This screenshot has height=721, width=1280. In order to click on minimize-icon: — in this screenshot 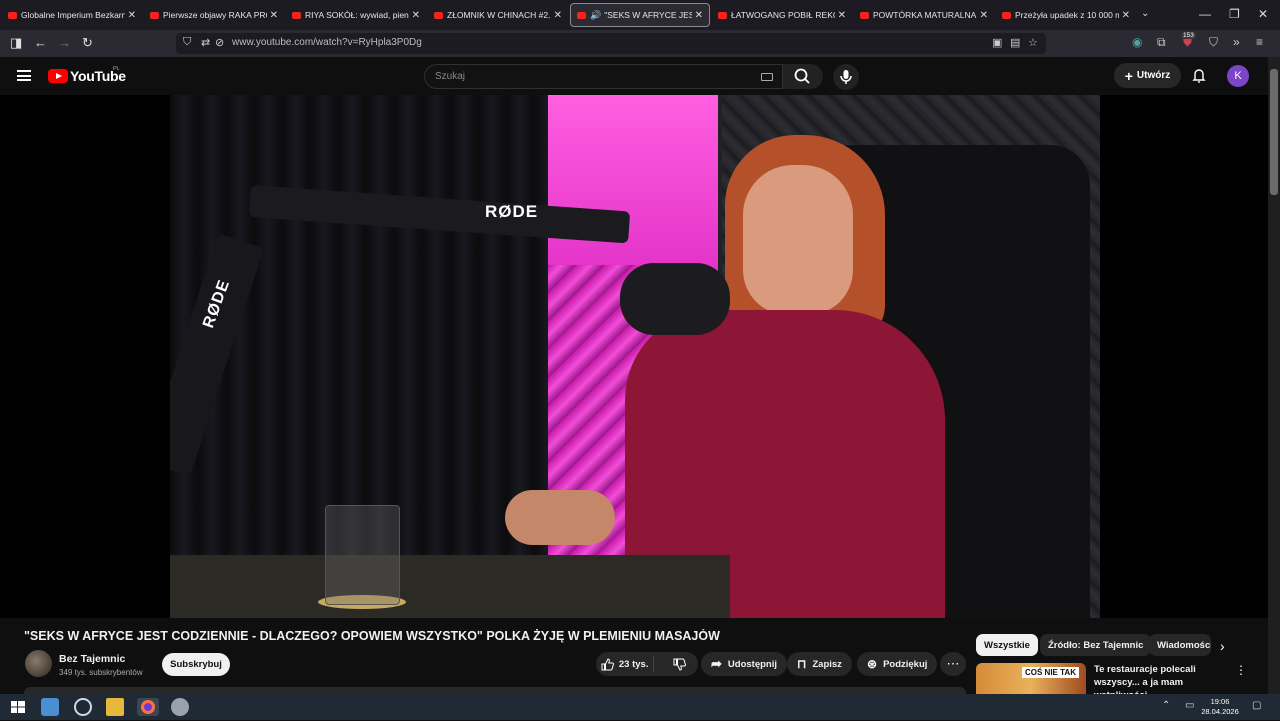, I will do `click(1205, 14)`.